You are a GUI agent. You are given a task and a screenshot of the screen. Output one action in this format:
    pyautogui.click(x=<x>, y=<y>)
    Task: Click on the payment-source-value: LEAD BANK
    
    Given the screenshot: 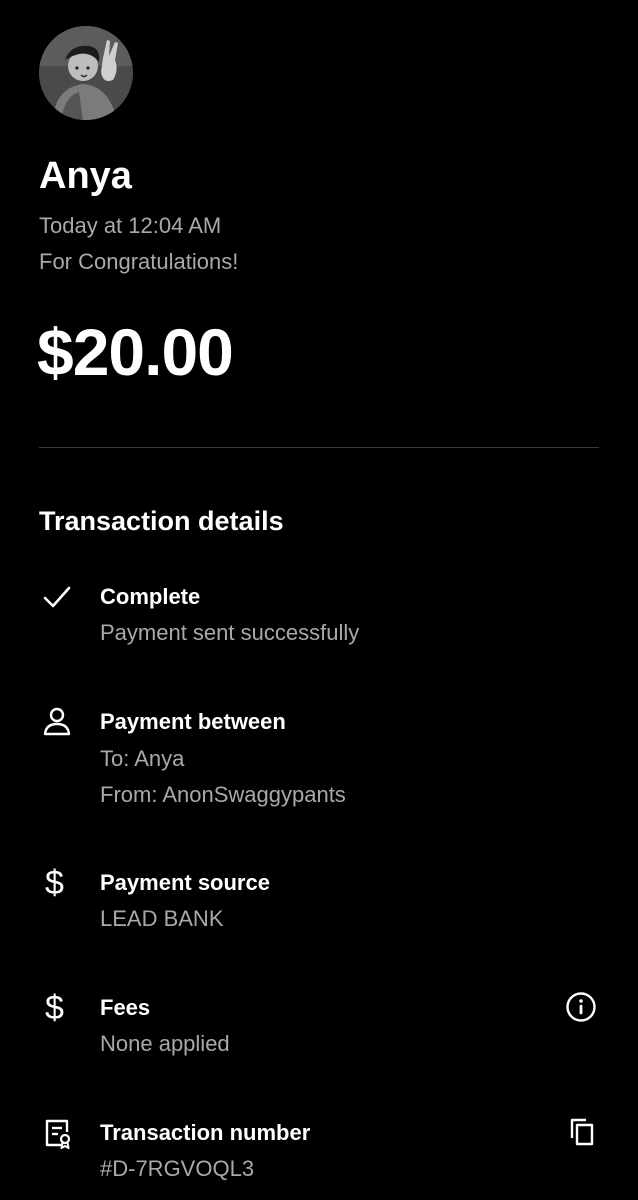 What is the action you would take?
    pyautogui.click(x=162, y=918)
    